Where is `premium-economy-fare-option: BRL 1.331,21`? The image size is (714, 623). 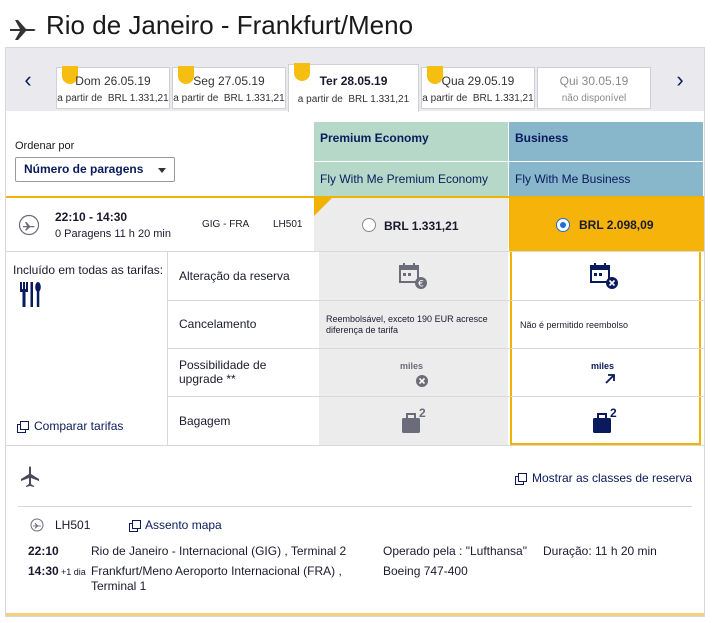 premium-economy-fare-option: BRL 1.331,21 is located at coordinates (411, 224).